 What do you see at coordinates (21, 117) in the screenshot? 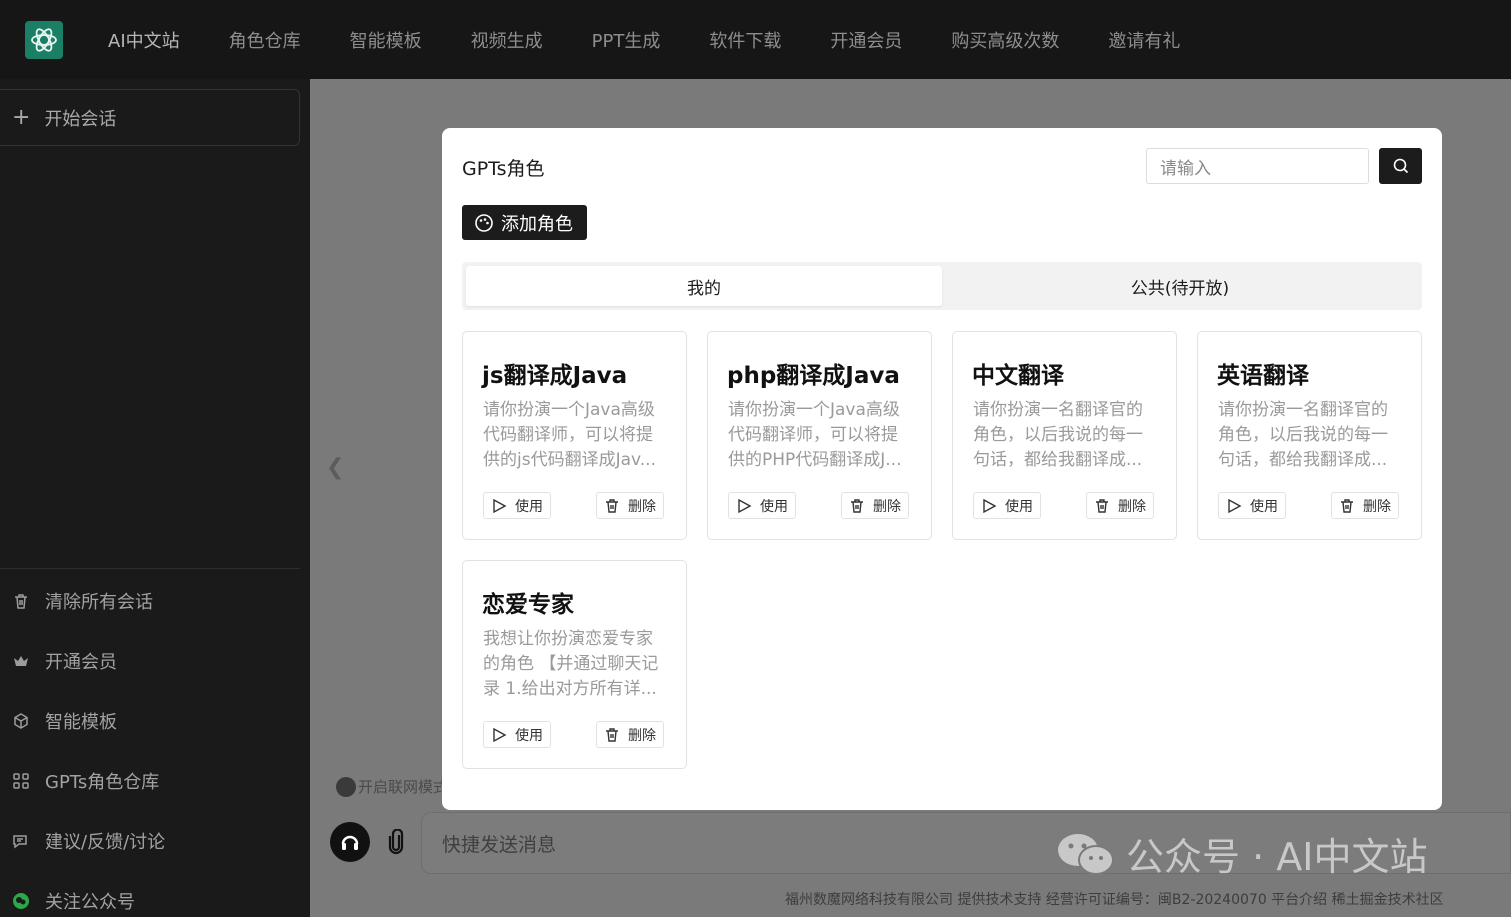
I see `plus-icon: +` at bounding box center [21, 117].